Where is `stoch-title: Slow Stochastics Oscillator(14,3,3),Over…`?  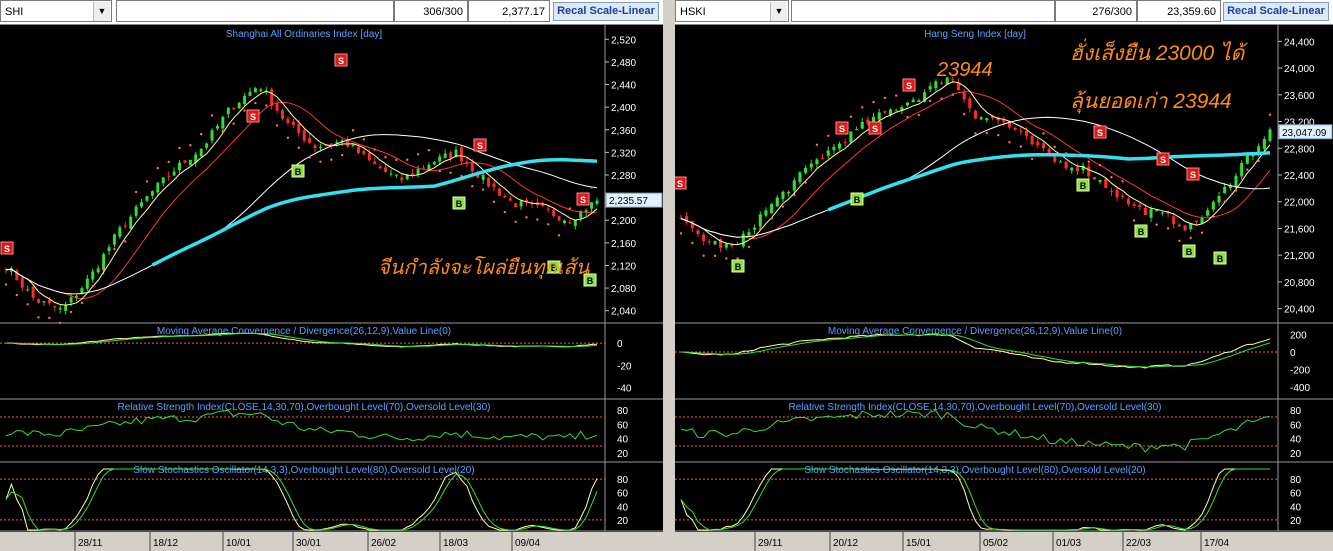
stoch-title: Slow Stochastics Oscillator(14,3,3),Over… is located at coordinates (974, 470).